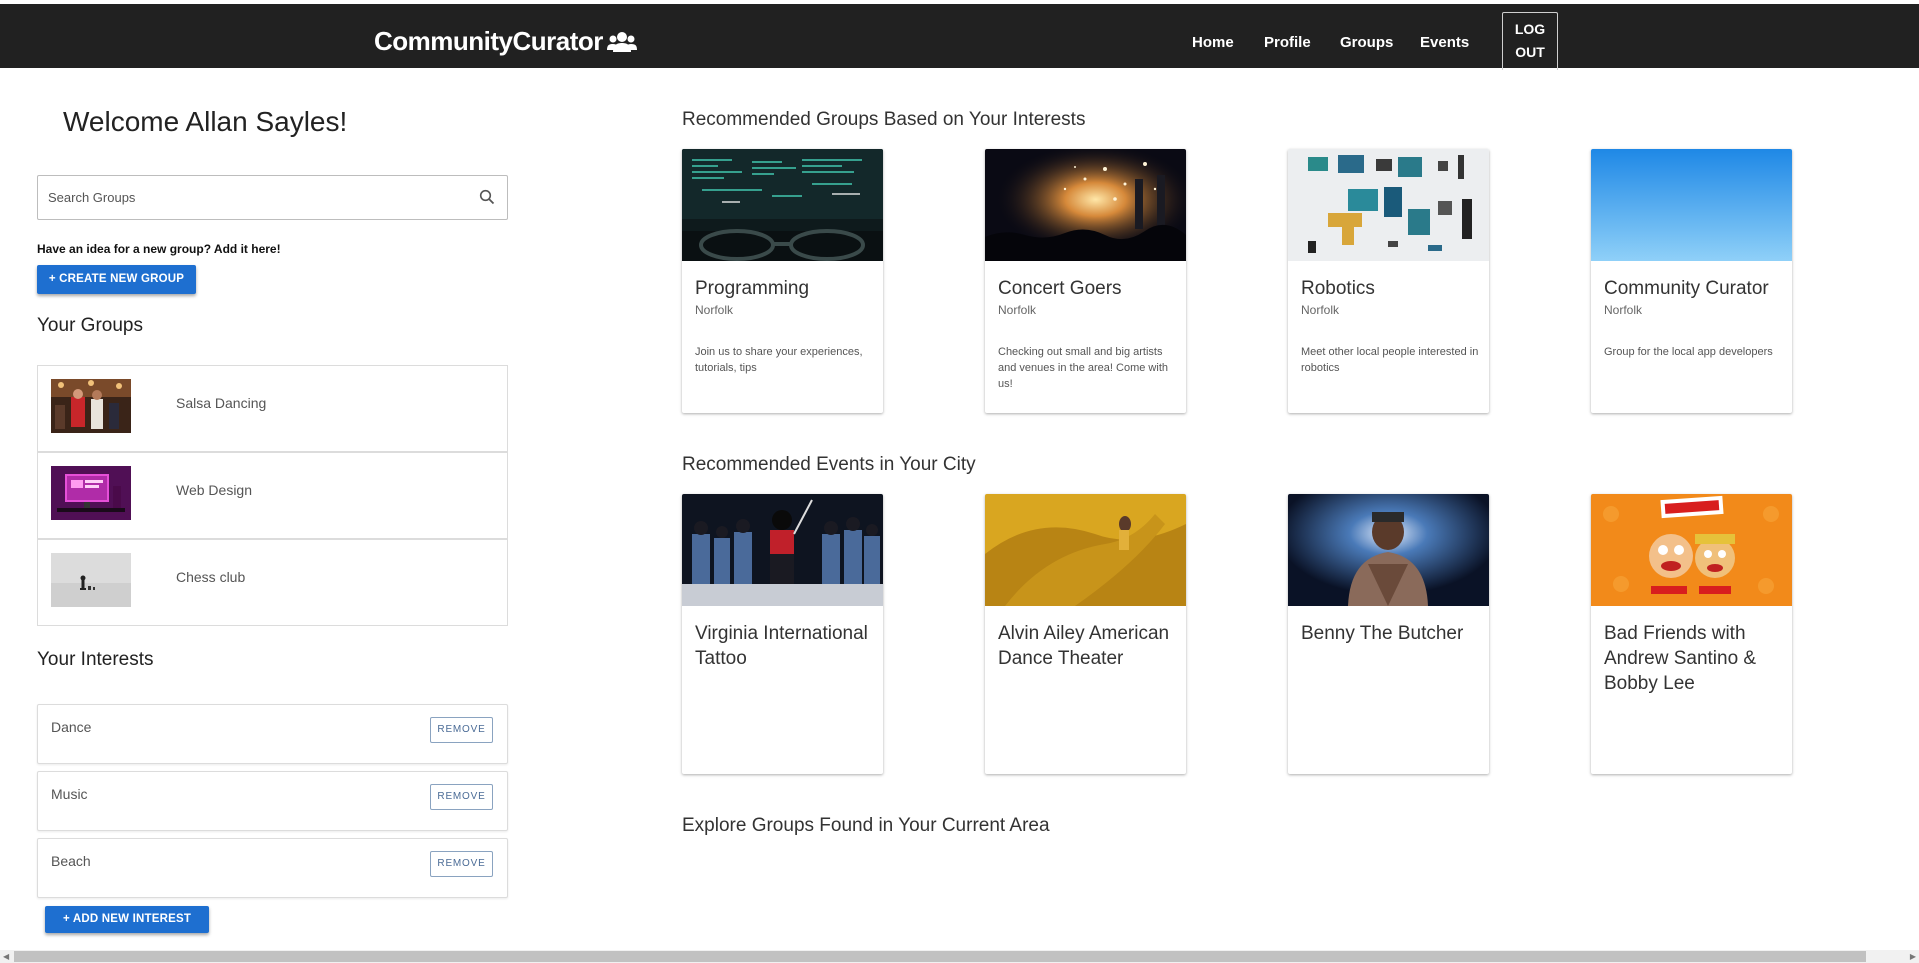  I want to click on artist-photo, so click(1388, 550).